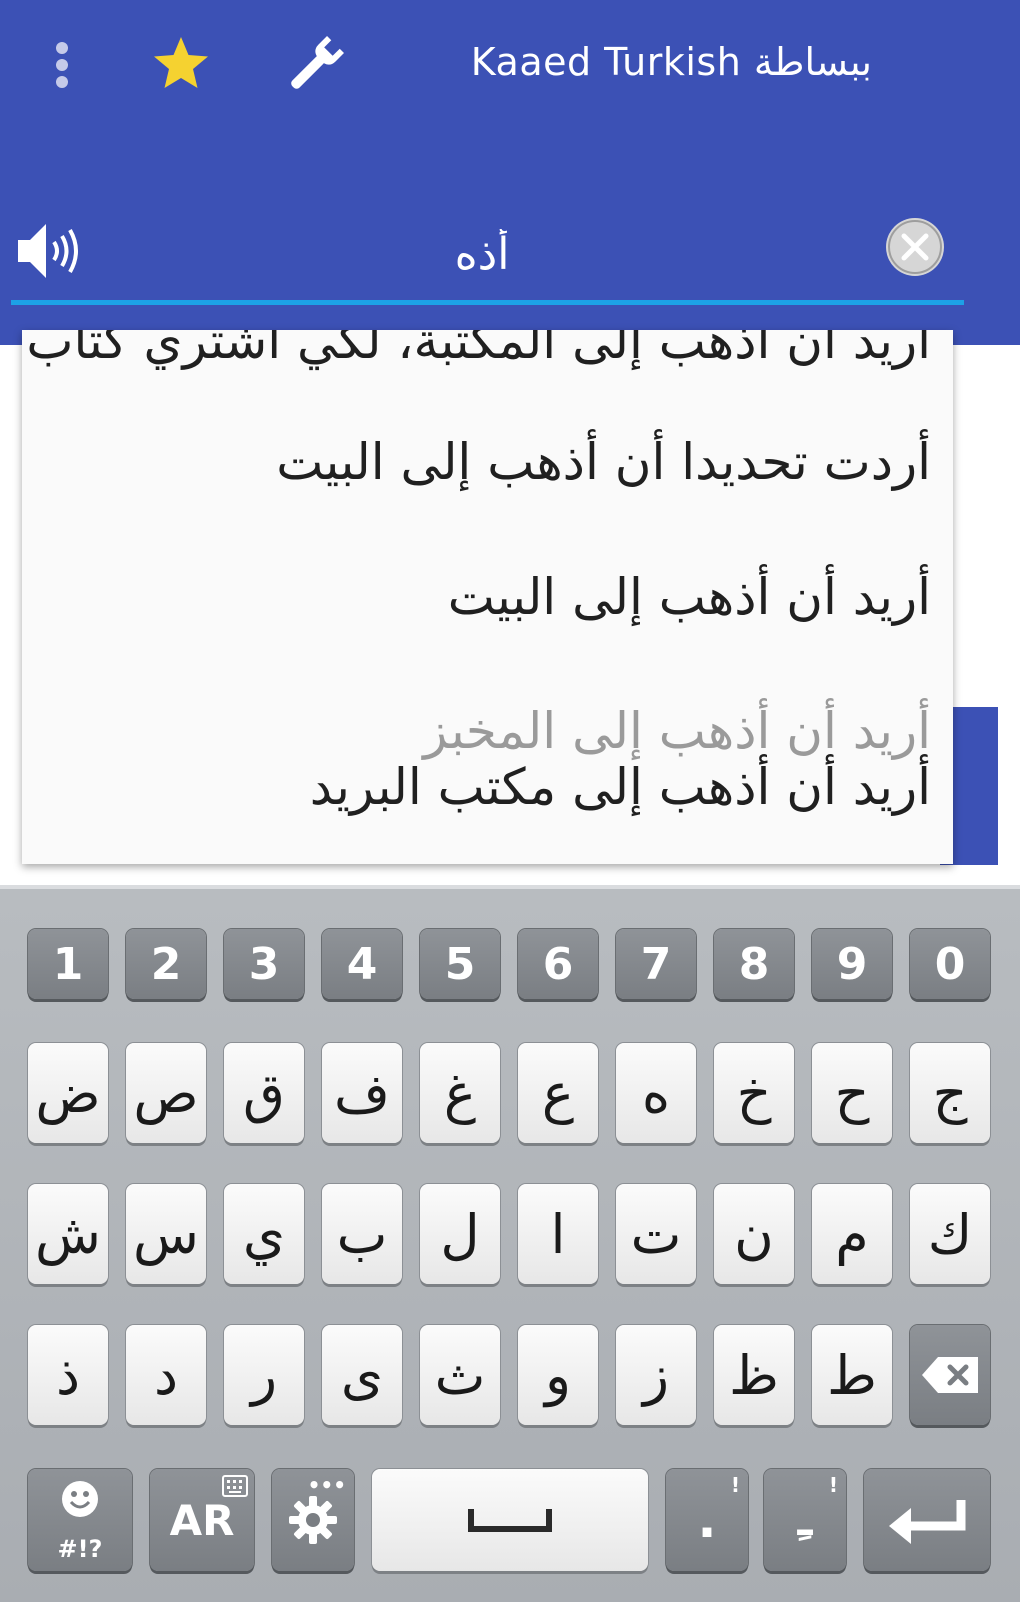  Describe the element at coordinates (558, 964) in the screenshot. I see `key-6: 6` at that location.